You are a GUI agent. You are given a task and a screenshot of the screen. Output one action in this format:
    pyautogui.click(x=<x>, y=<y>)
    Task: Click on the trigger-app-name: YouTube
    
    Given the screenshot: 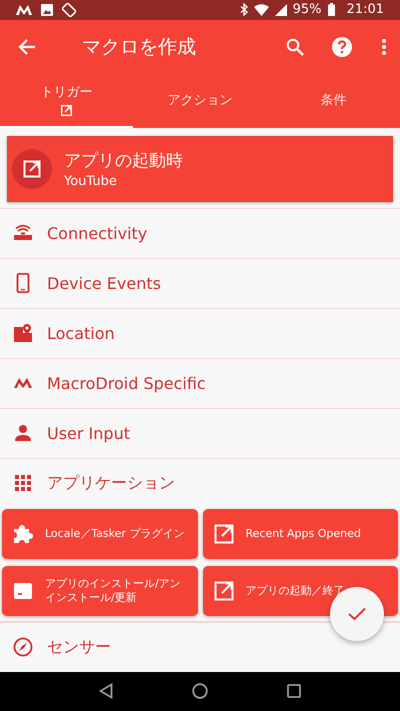 What is the action you would take?
    pyautogui.click(x=91, y=181)
    